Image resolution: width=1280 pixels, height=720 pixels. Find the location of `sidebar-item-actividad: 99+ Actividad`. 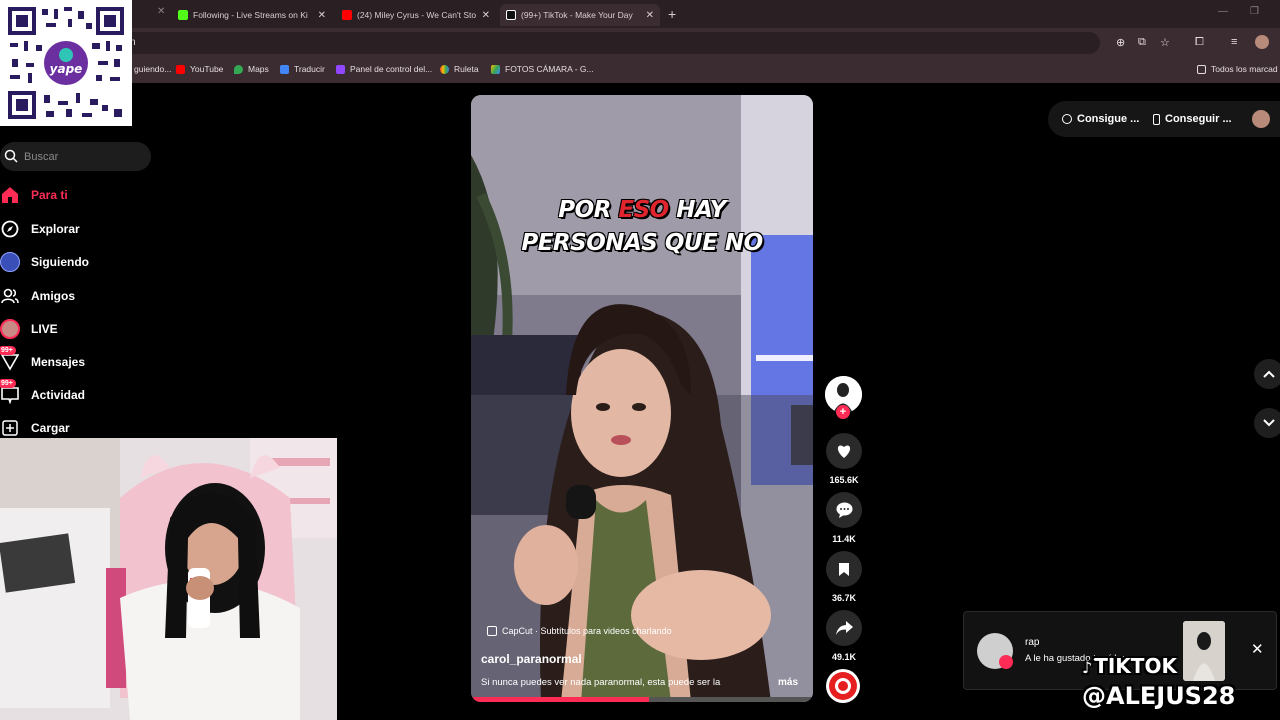

sidebar-item-actividad: 99+ Actividad is located at coordinates (43, 392).